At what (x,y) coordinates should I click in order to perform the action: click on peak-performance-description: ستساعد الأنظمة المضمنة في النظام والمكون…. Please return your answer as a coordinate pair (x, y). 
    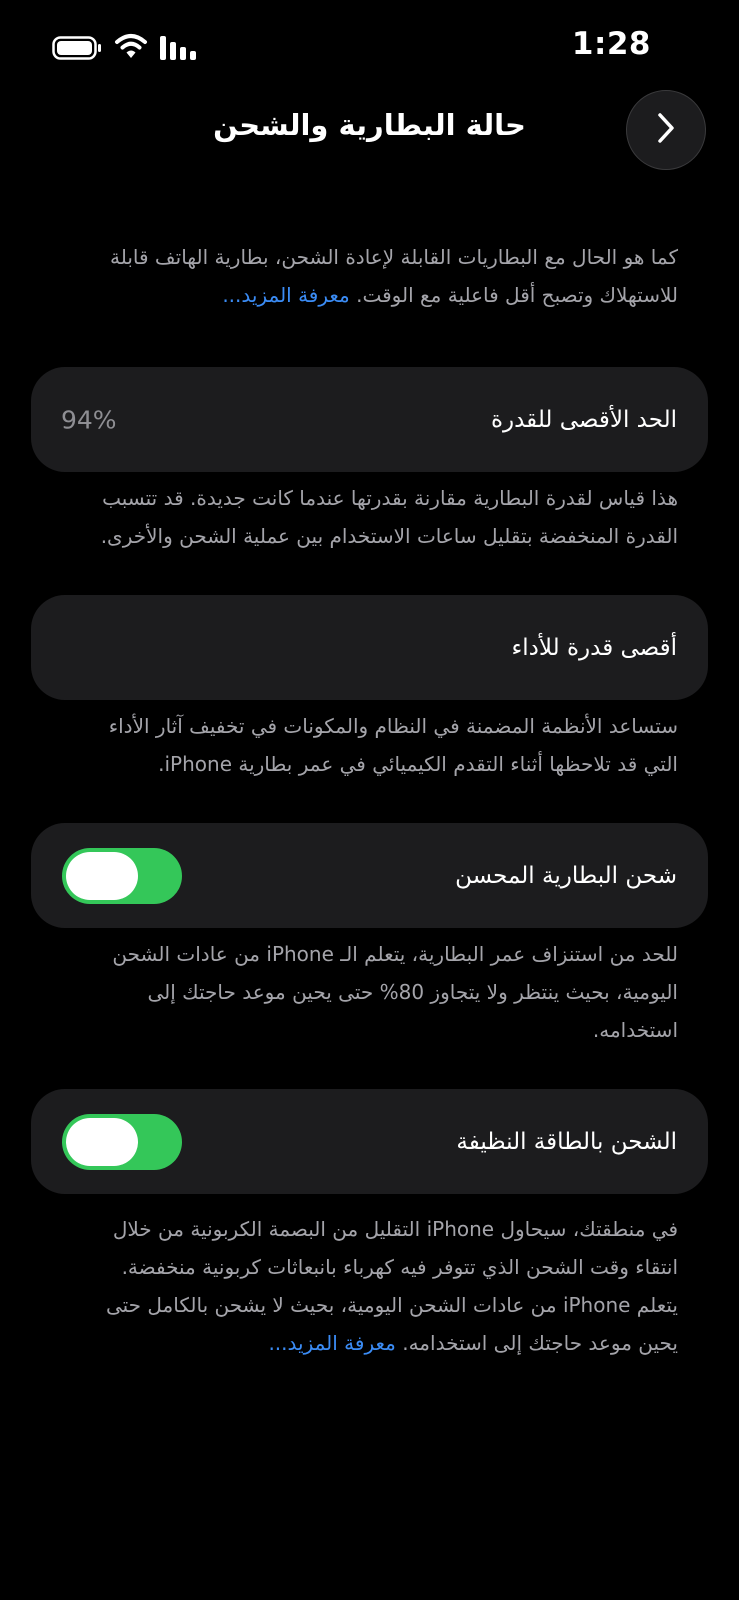
    Looking at the image, I should click on (369, 745).